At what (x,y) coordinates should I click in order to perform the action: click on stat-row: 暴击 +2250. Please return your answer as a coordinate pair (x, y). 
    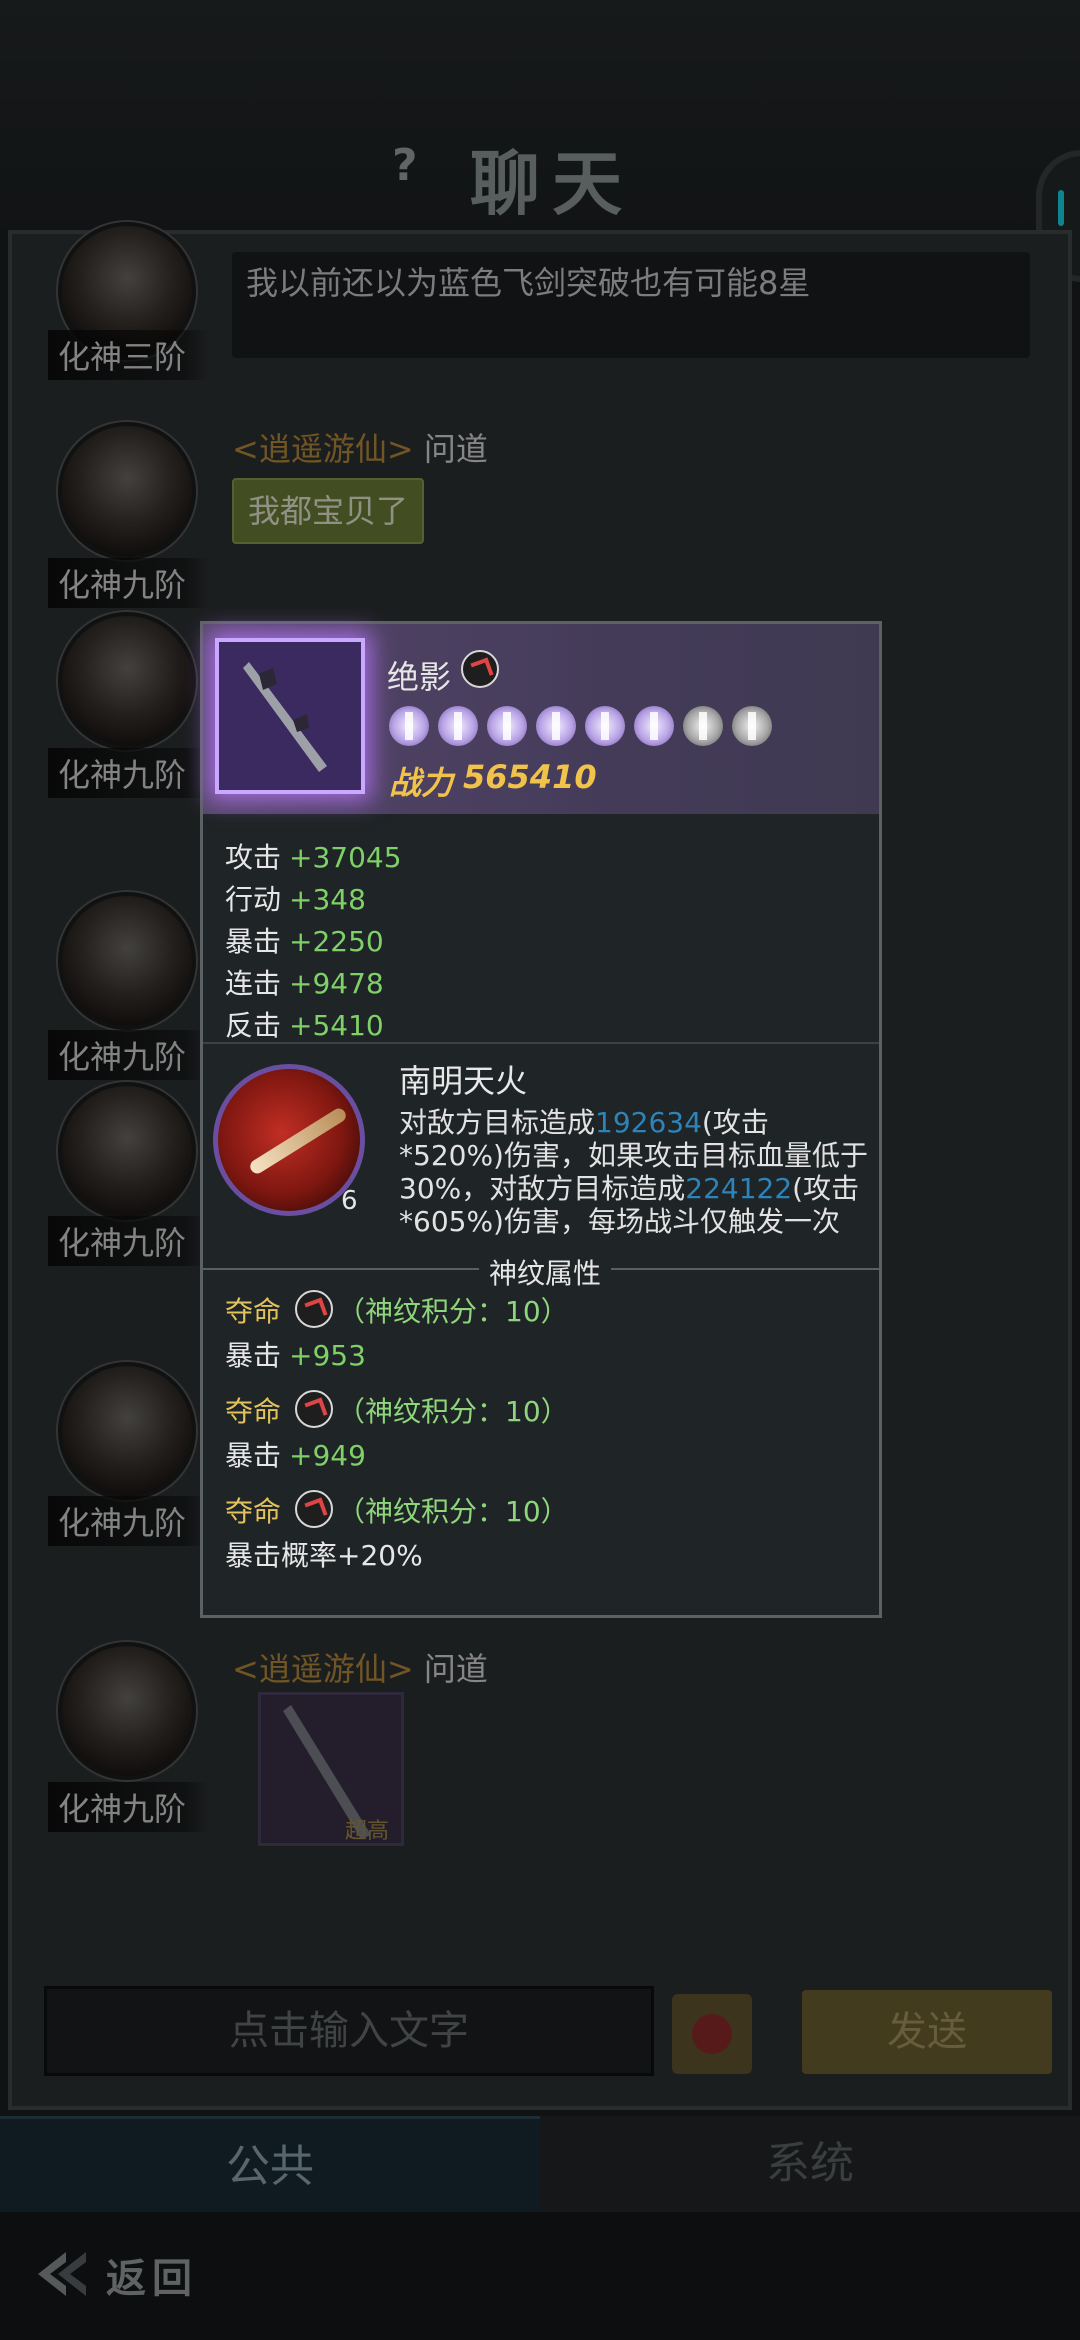
    Looking at the image, I should click on (304, 940).